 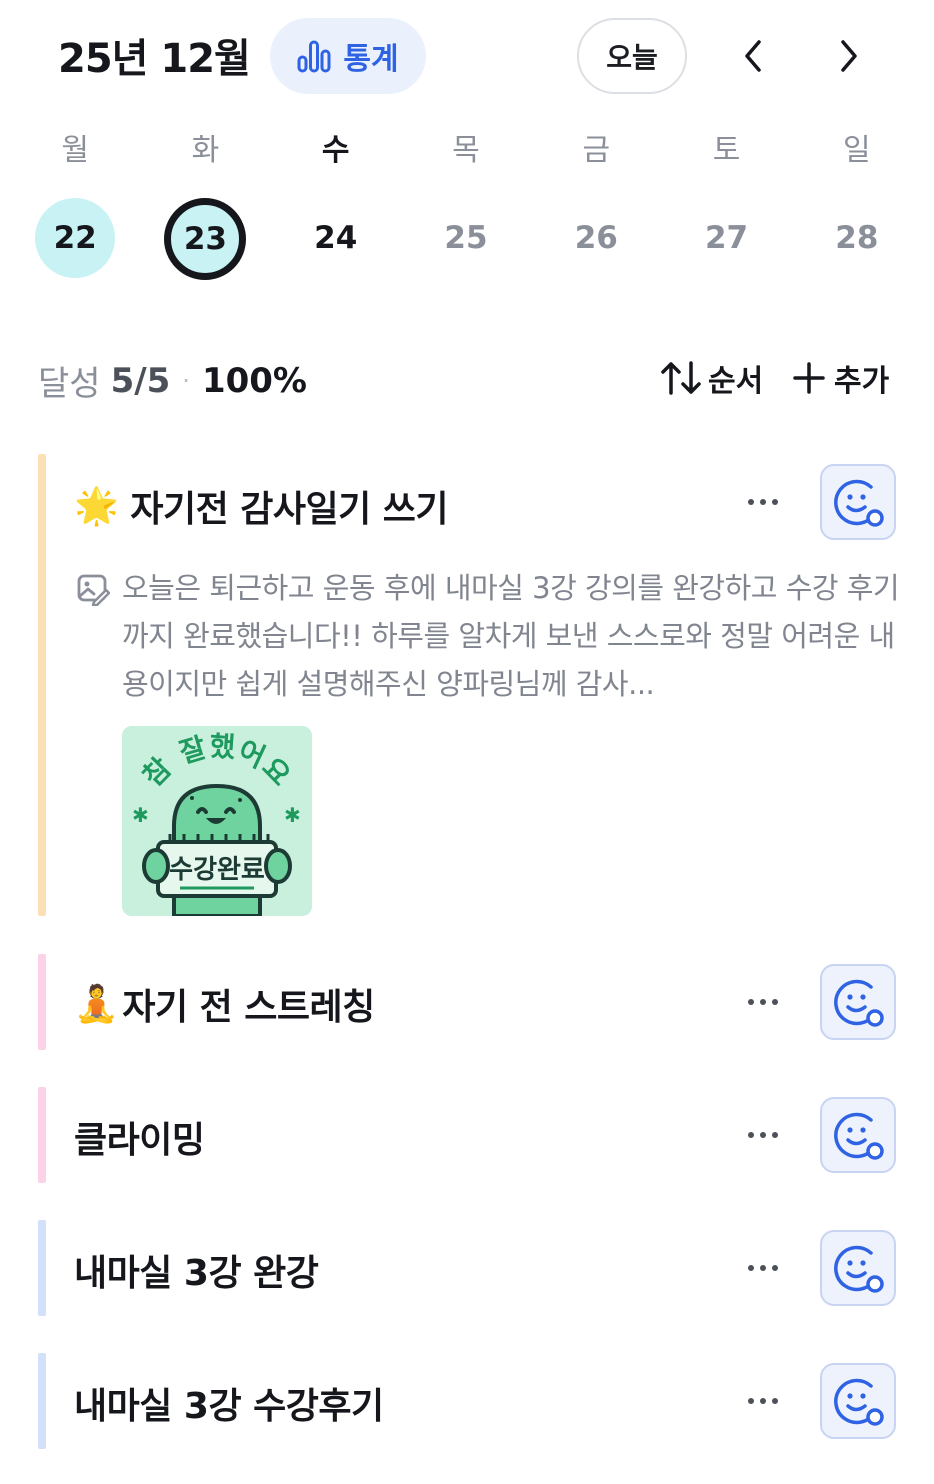 I want to click on day-of-week: 월, so click(x=75, y=150).